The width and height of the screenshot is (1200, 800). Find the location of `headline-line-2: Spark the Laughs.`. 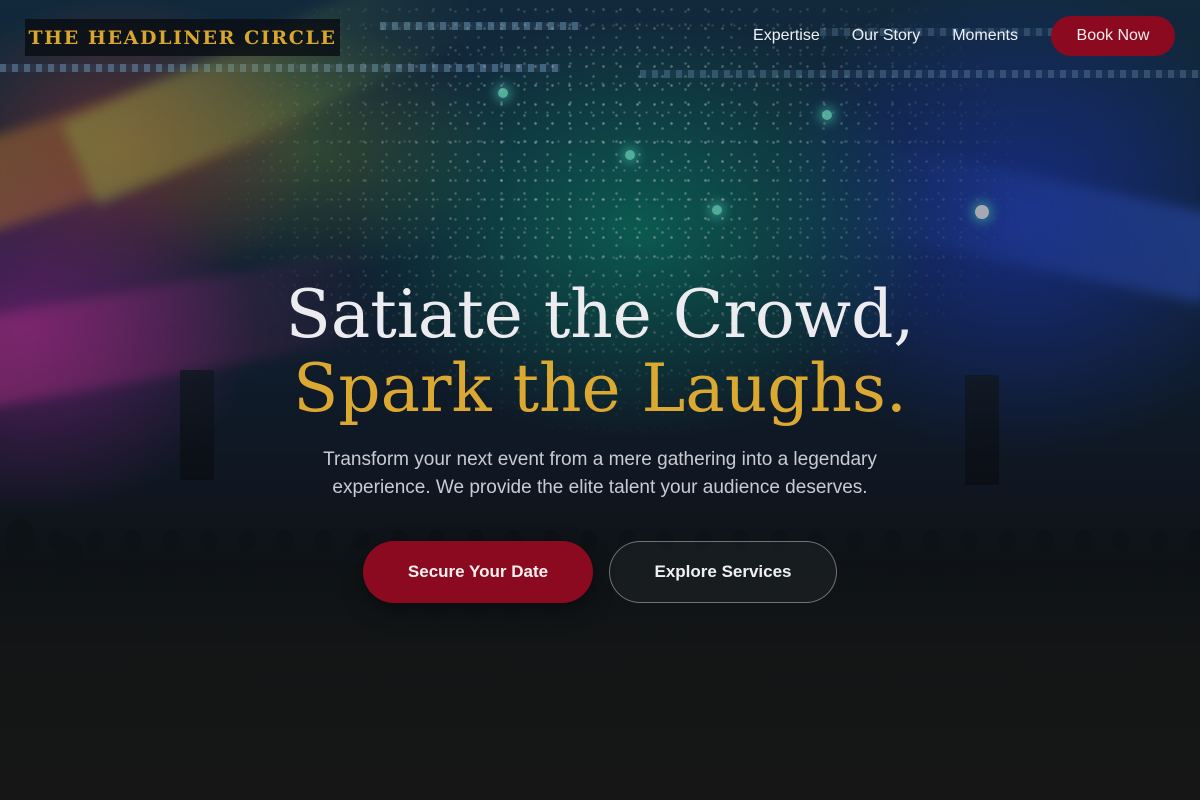

headline-line-2: Spark the Laughs. is located at coordinates (600, 388).